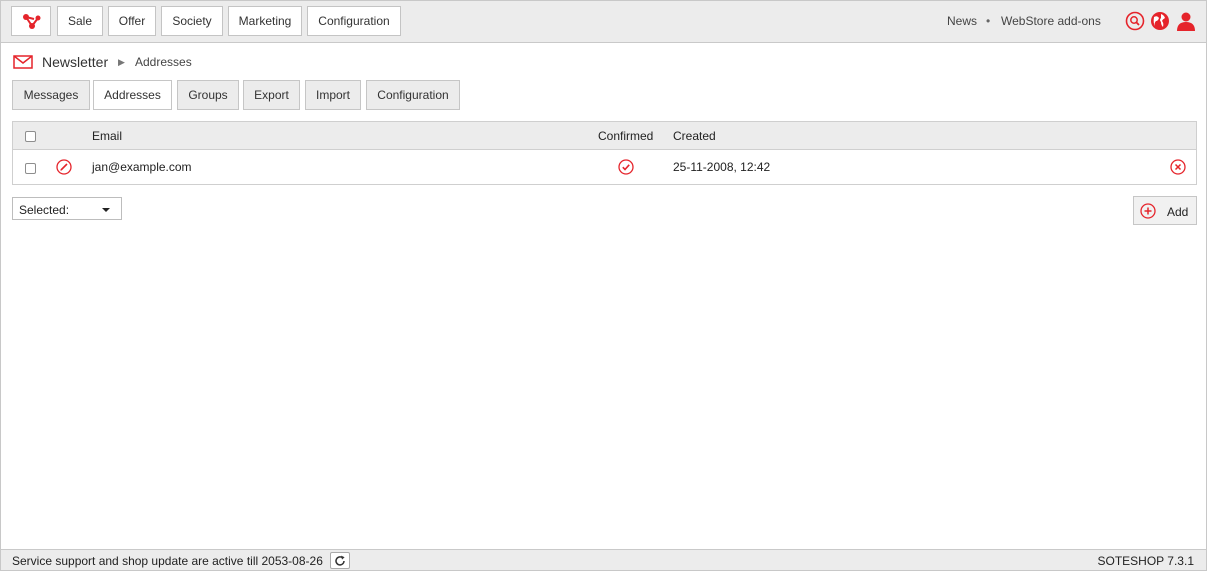 The image size is (1207, 571). What do you see at coordinates (44, 210) in the screenshot?
I see `bulk-action-label: Selected:` at bounding box center [44, 210].